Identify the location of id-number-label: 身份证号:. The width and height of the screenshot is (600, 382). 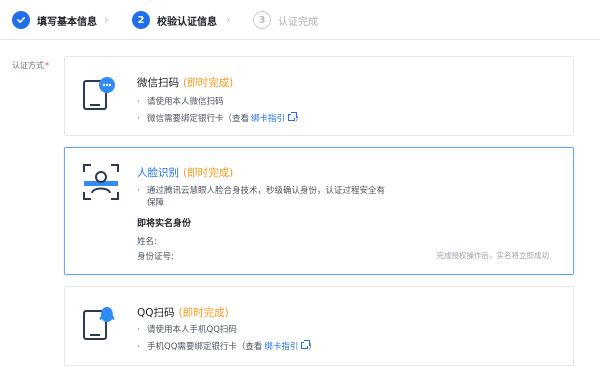
(155, 257).